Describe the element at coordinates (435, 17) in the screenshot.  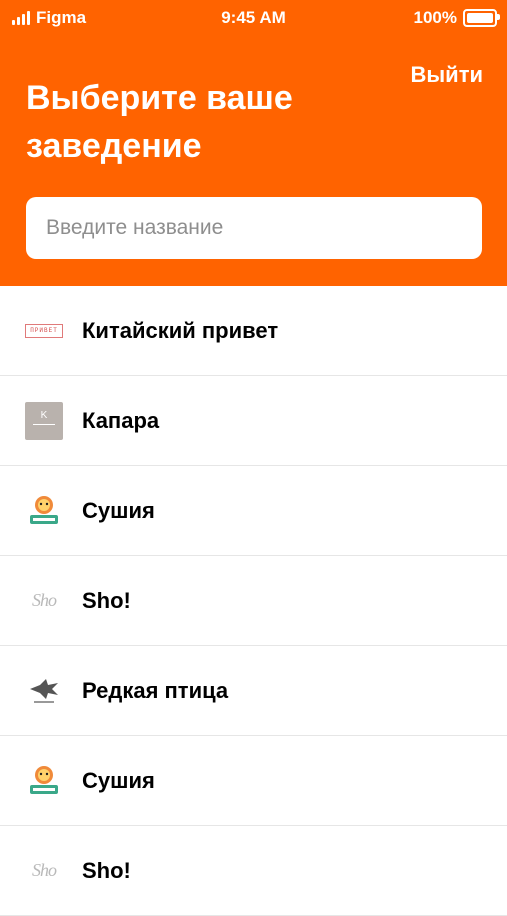
I see `battery-percent: 100%` at that location.